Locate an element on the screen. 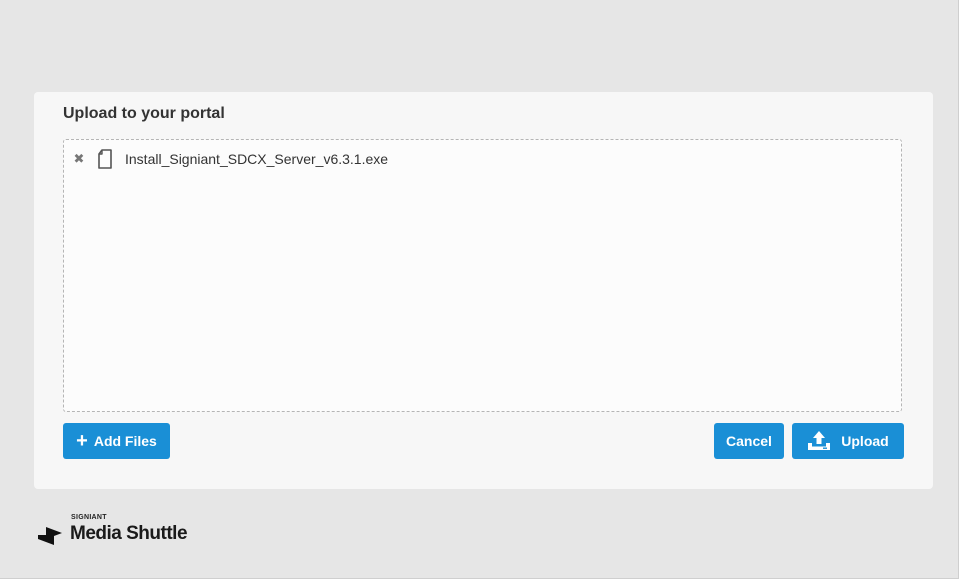 The width and height of the screenshot is (960, 580). add-files-button: + Add Files is located at coordinates (116, 441).